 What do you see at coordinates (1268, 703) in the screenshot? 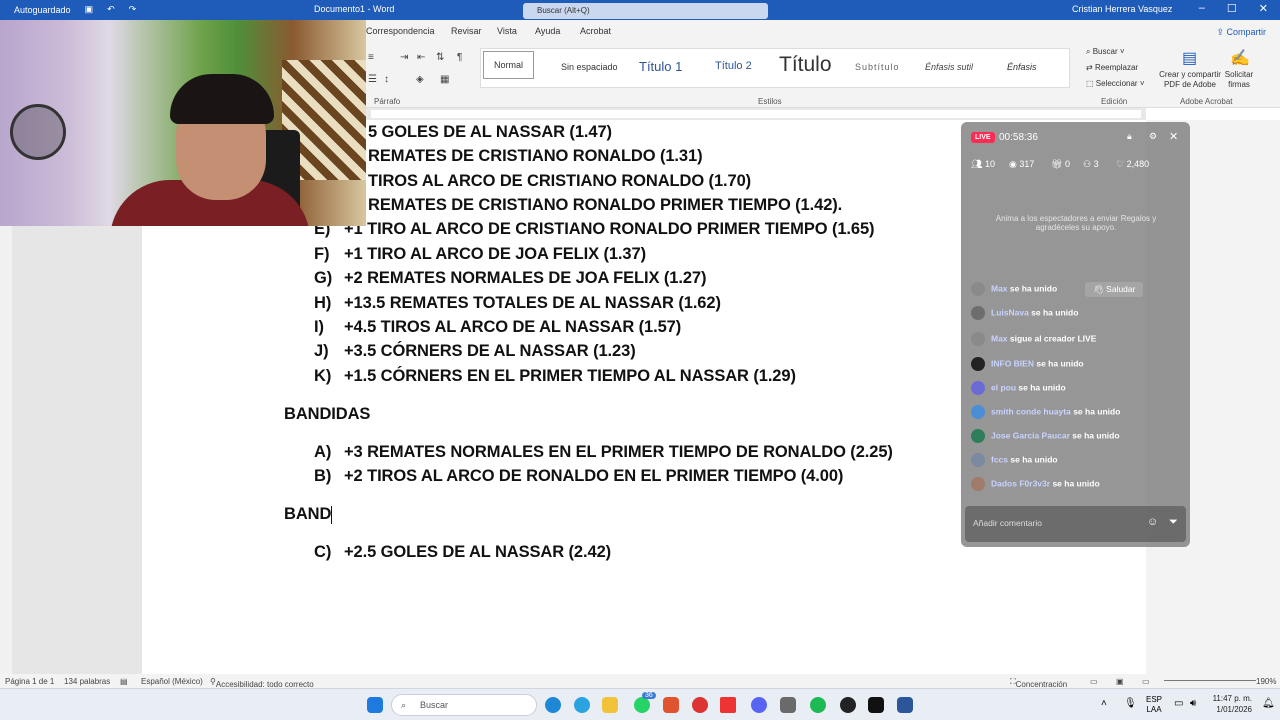
I see `notifications-icon: 🔔︎` at bounding box center [1268, 703].